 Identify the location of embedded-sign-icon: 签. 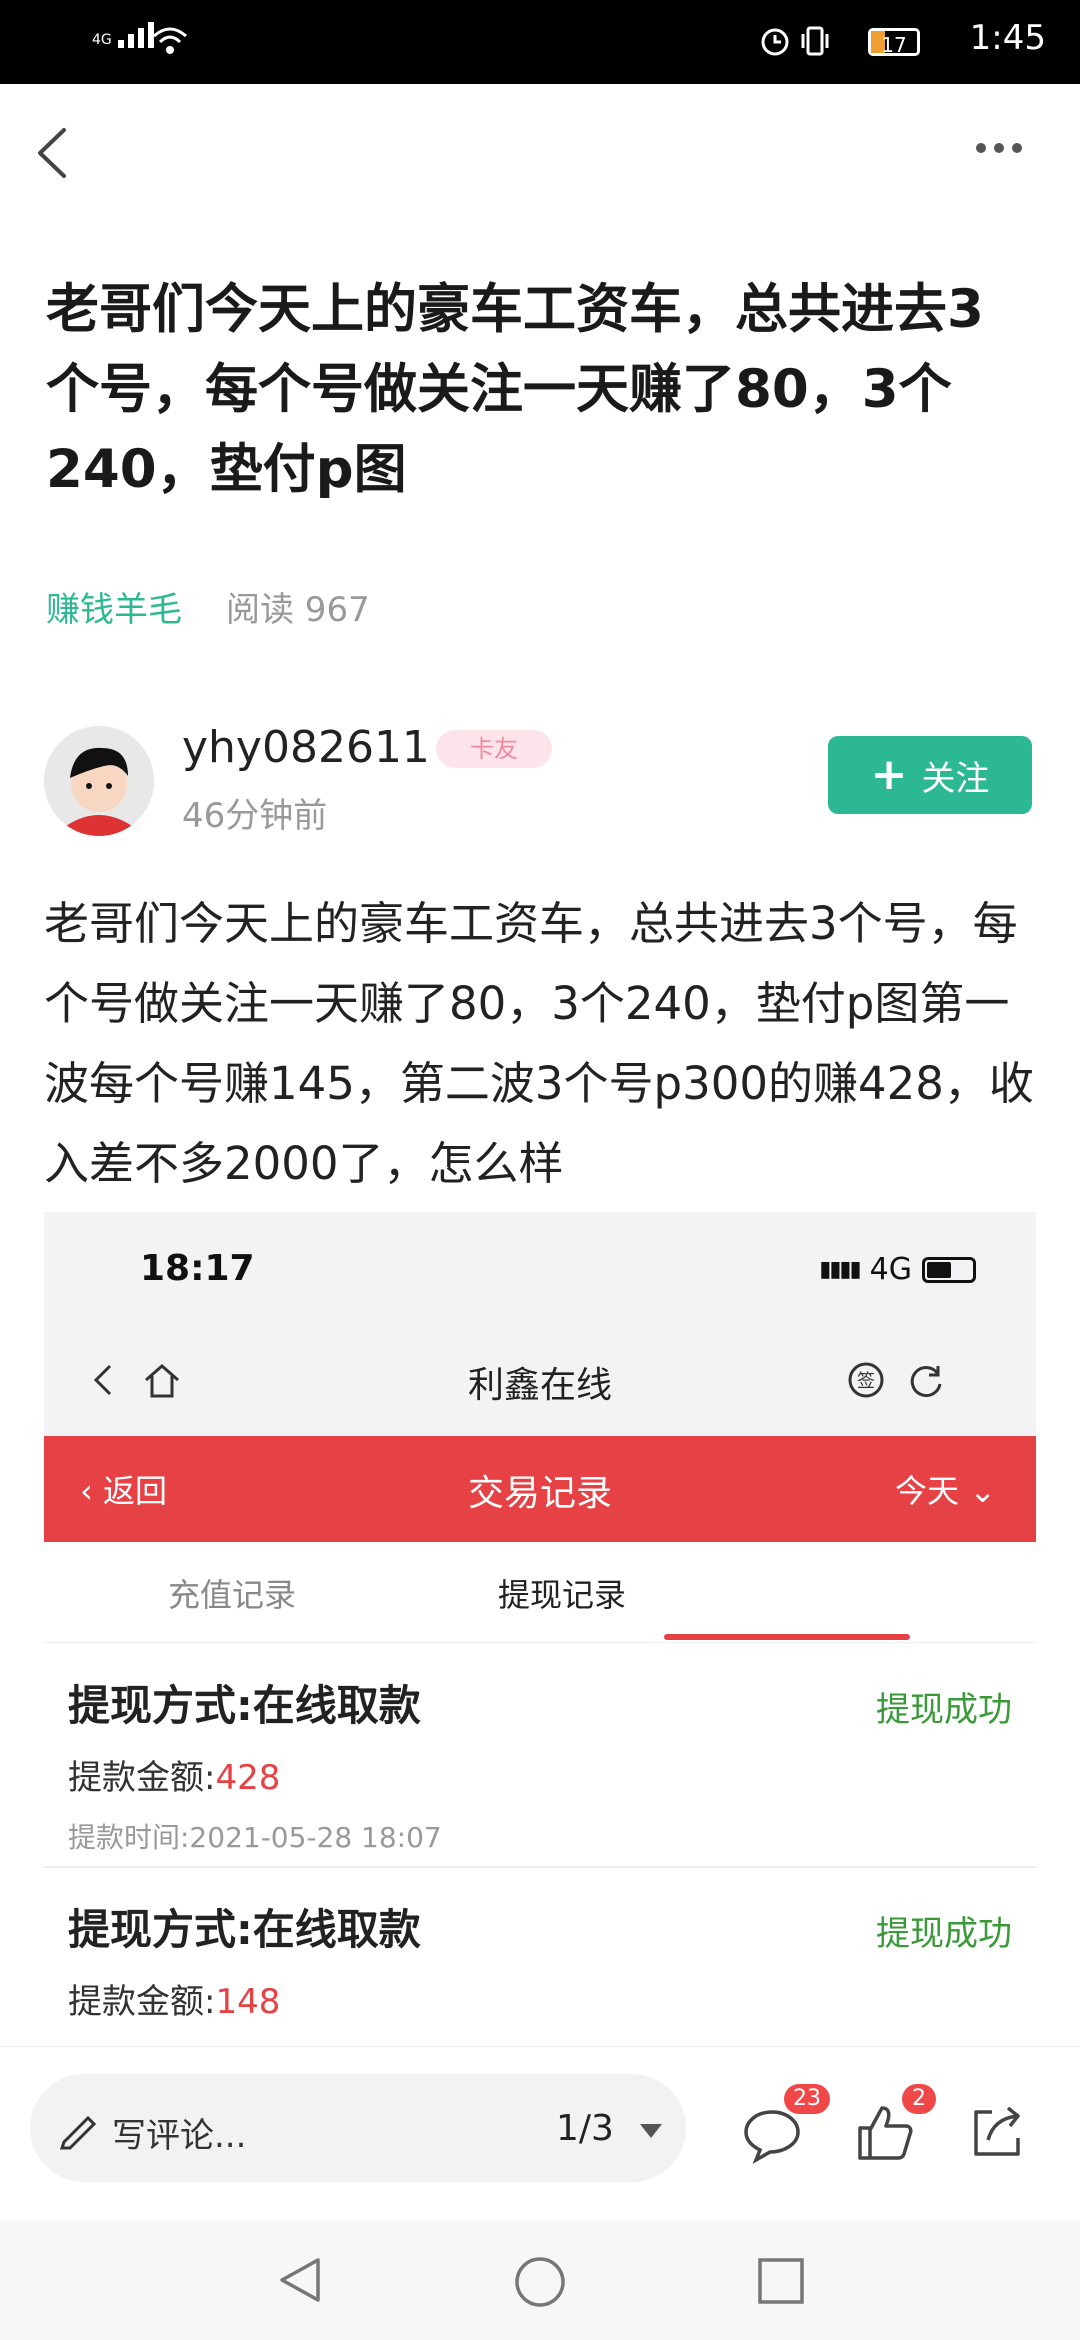
(866, 1380).